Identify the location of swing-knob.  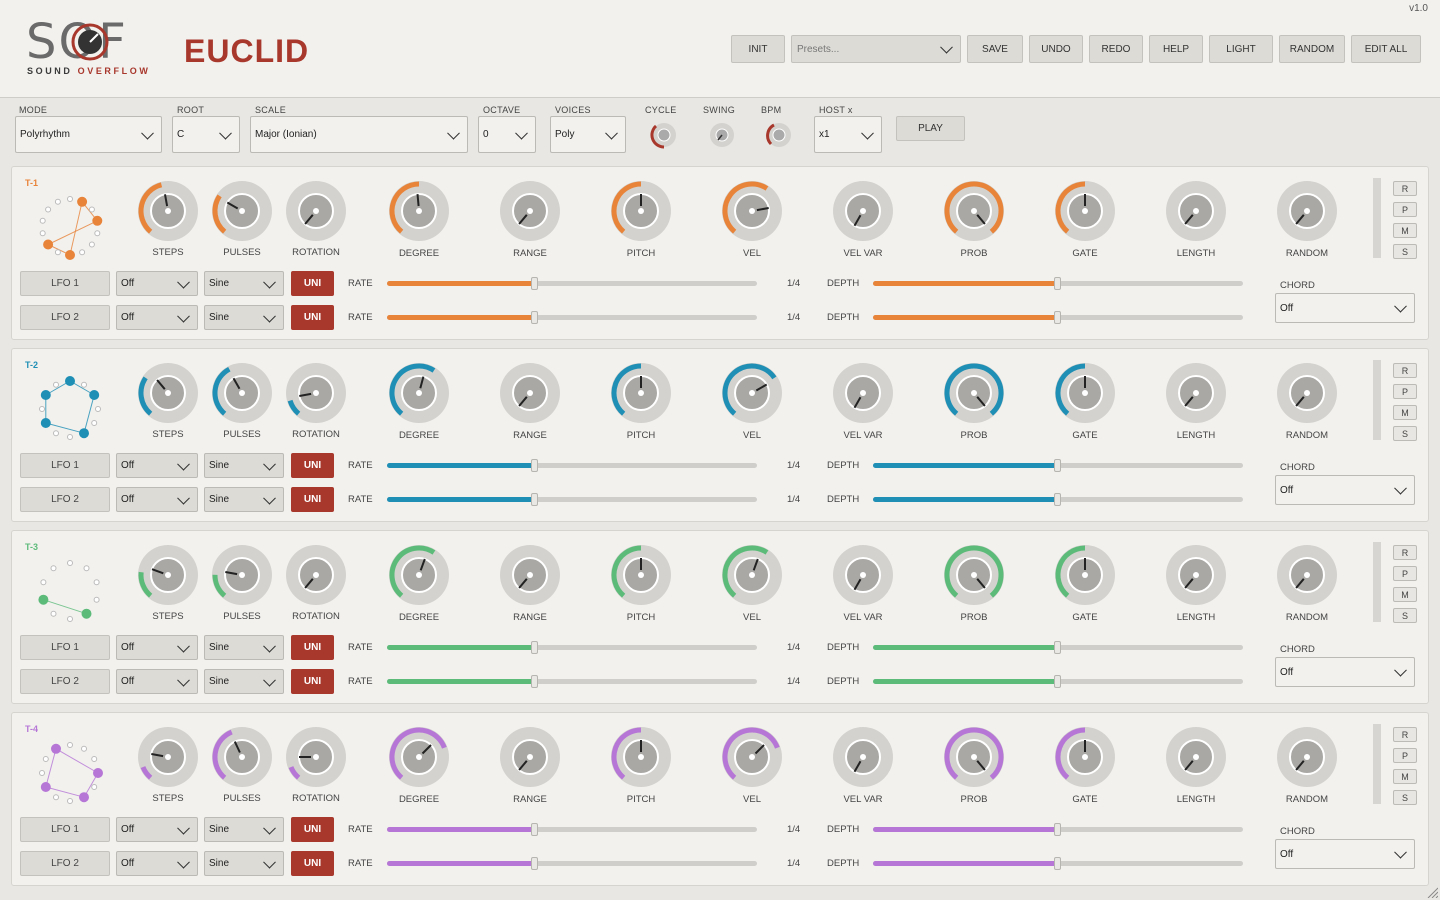
(722, 135).